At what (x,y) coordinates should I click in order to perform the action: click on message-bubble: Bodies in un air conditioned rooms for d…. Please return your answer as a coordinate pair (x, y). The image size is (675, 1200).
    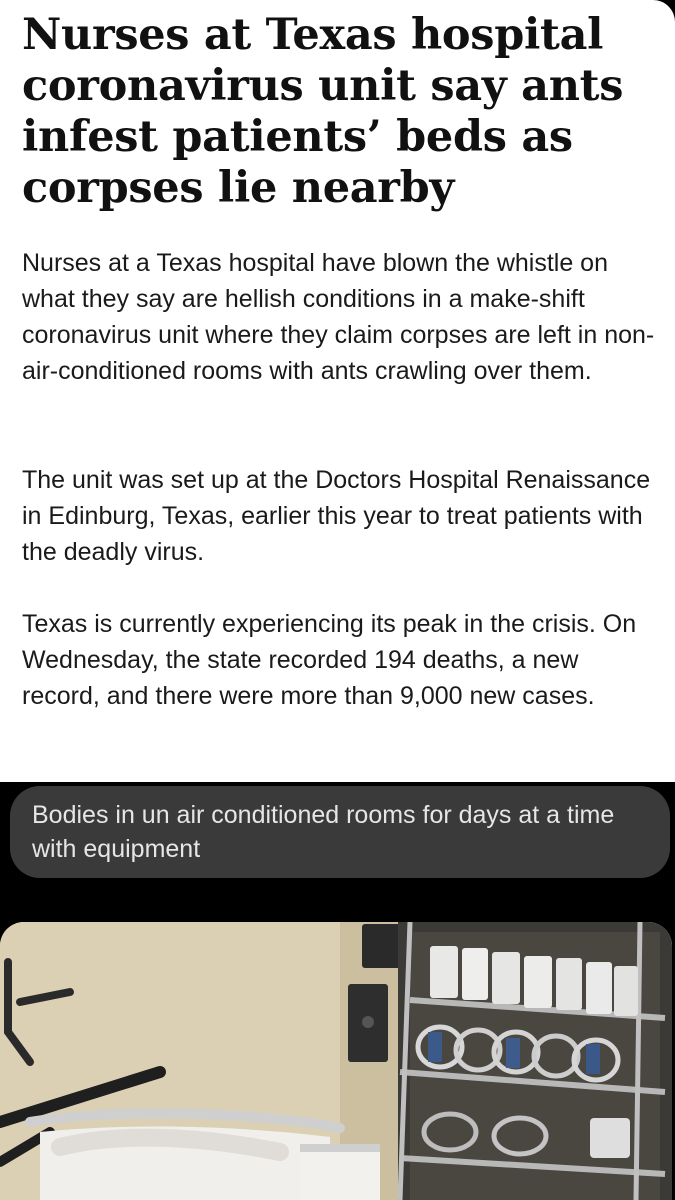
    Looking at the image, I should click on (340, 832).